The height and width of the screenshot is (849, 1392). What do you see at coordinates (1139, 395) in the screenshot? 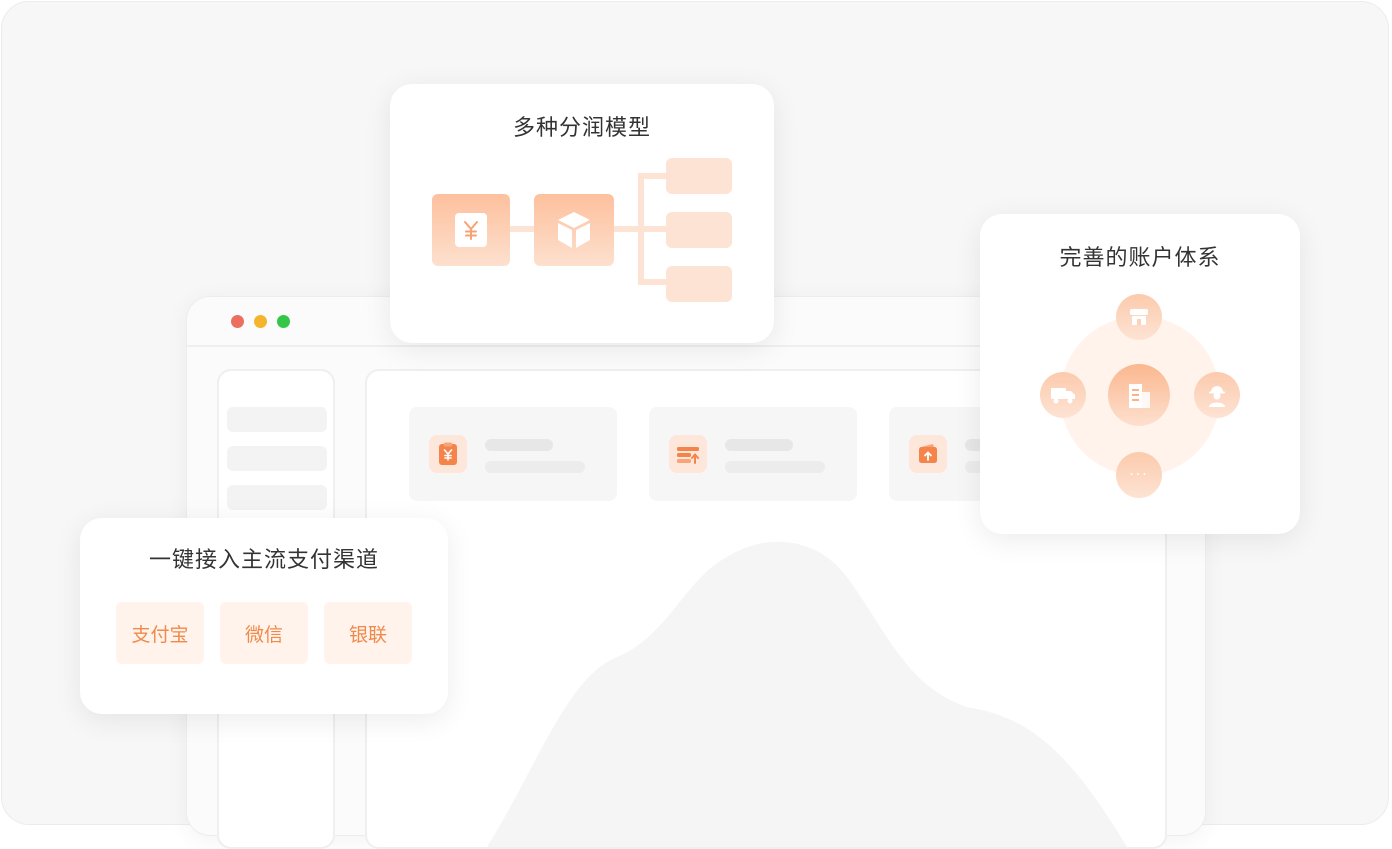
I see `building-icon` at bounding box center [1139, 395].